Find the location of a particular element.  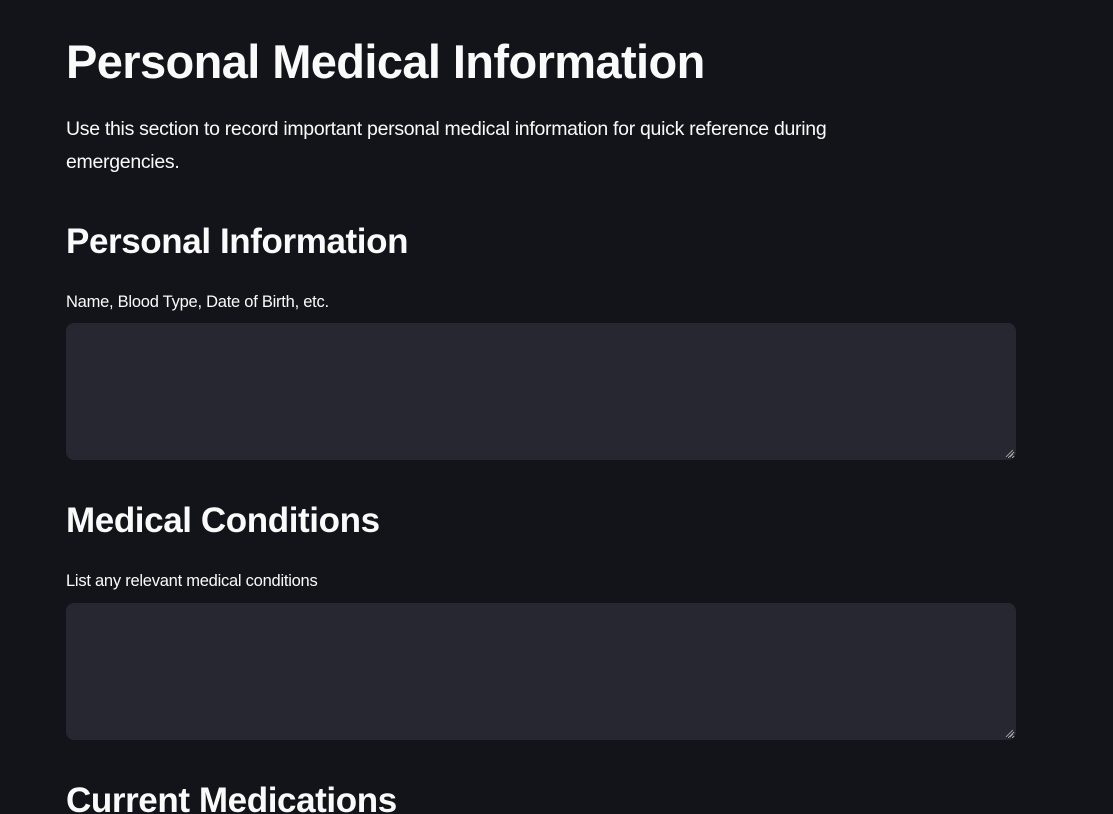

medical-conditions-field-label: List any relevant medical conditions is located at coordinates (192, 581).